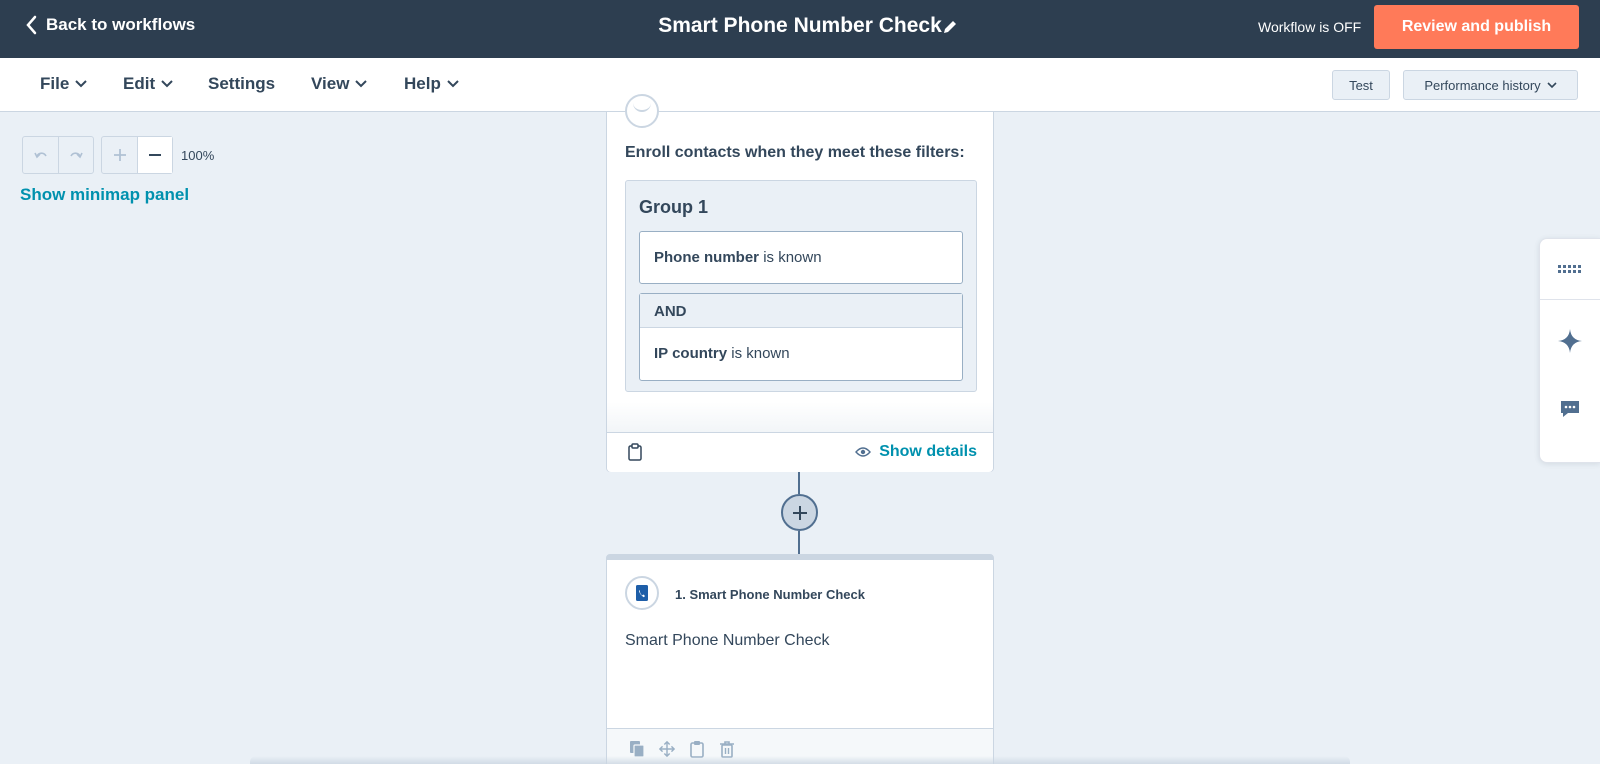  Describe the element at coordinates (198, 155) in the screenshot. I see `zoom-level: 100%` at that location.